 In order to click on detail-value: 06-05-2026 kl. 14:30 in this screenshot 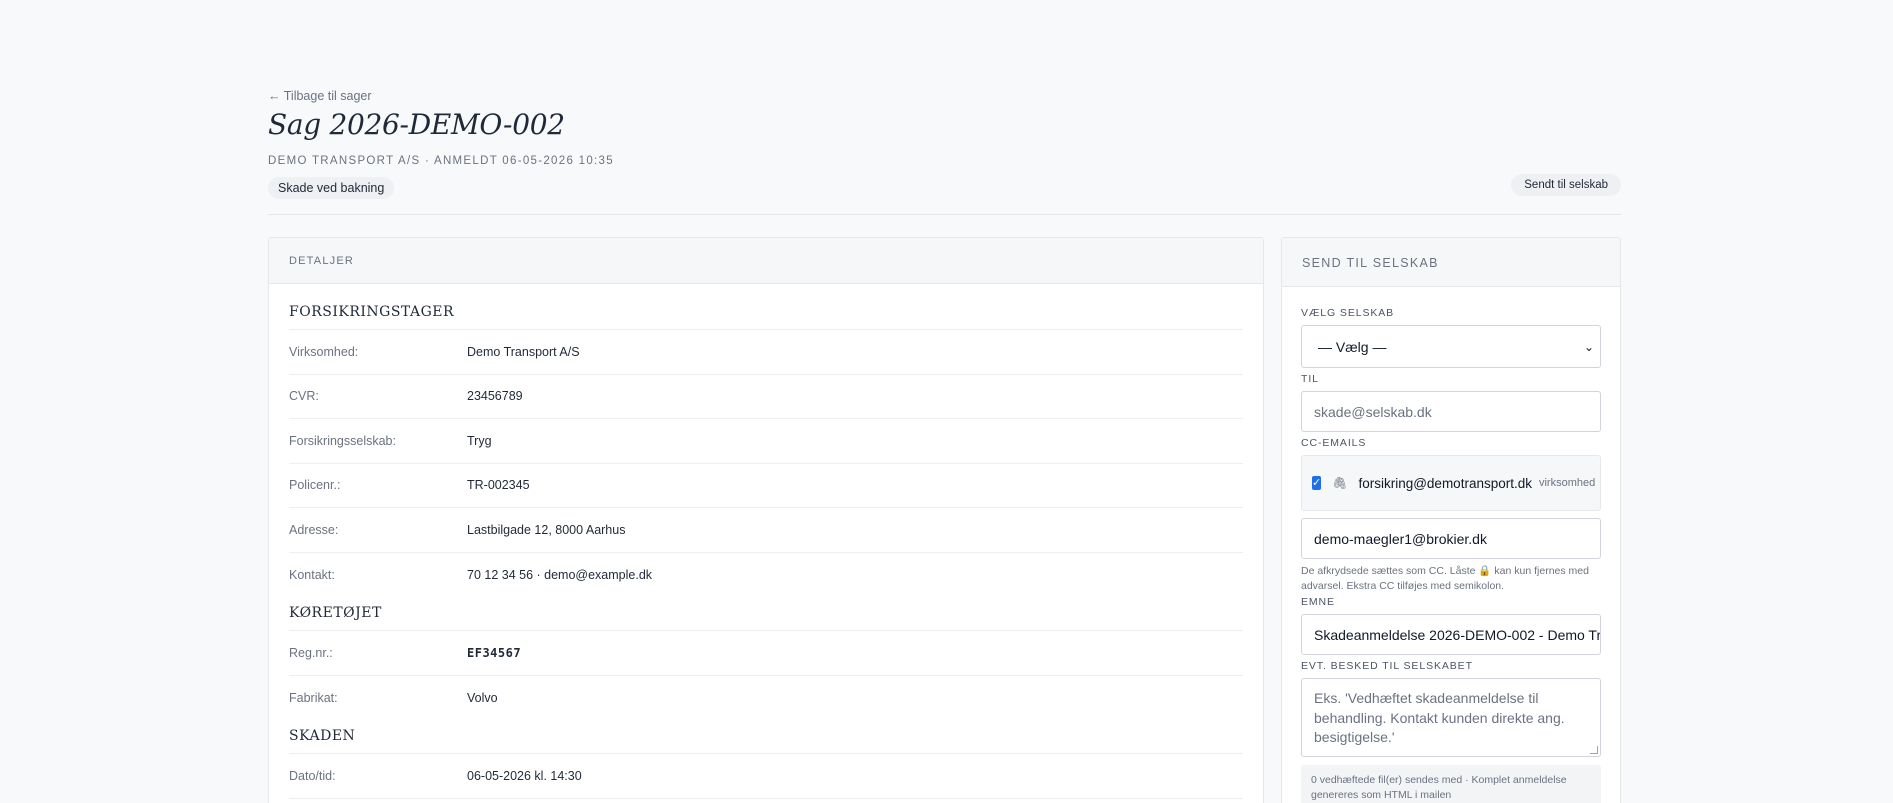, I will do `click(524, 775)`.